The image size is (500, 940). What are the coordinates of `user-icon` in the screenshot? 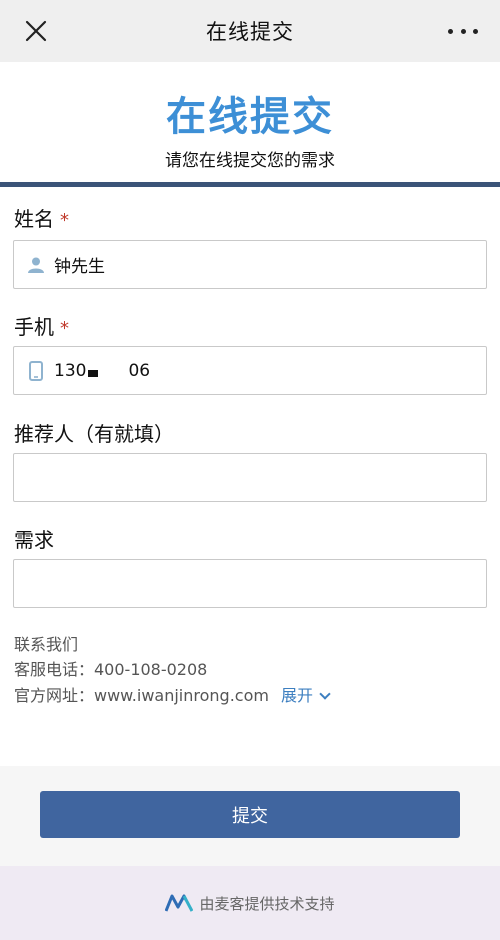 It's located at (36, 265).